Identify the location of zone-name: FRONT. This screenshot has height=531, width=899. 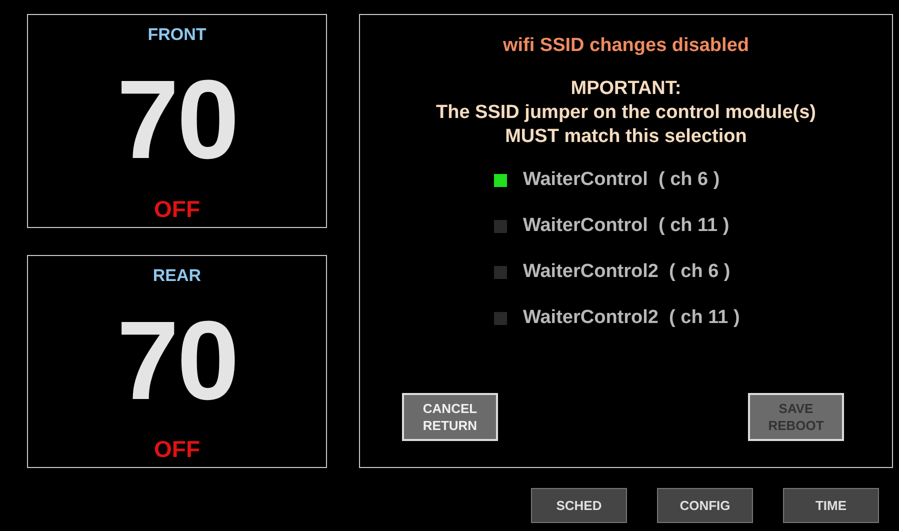
(177, 35).